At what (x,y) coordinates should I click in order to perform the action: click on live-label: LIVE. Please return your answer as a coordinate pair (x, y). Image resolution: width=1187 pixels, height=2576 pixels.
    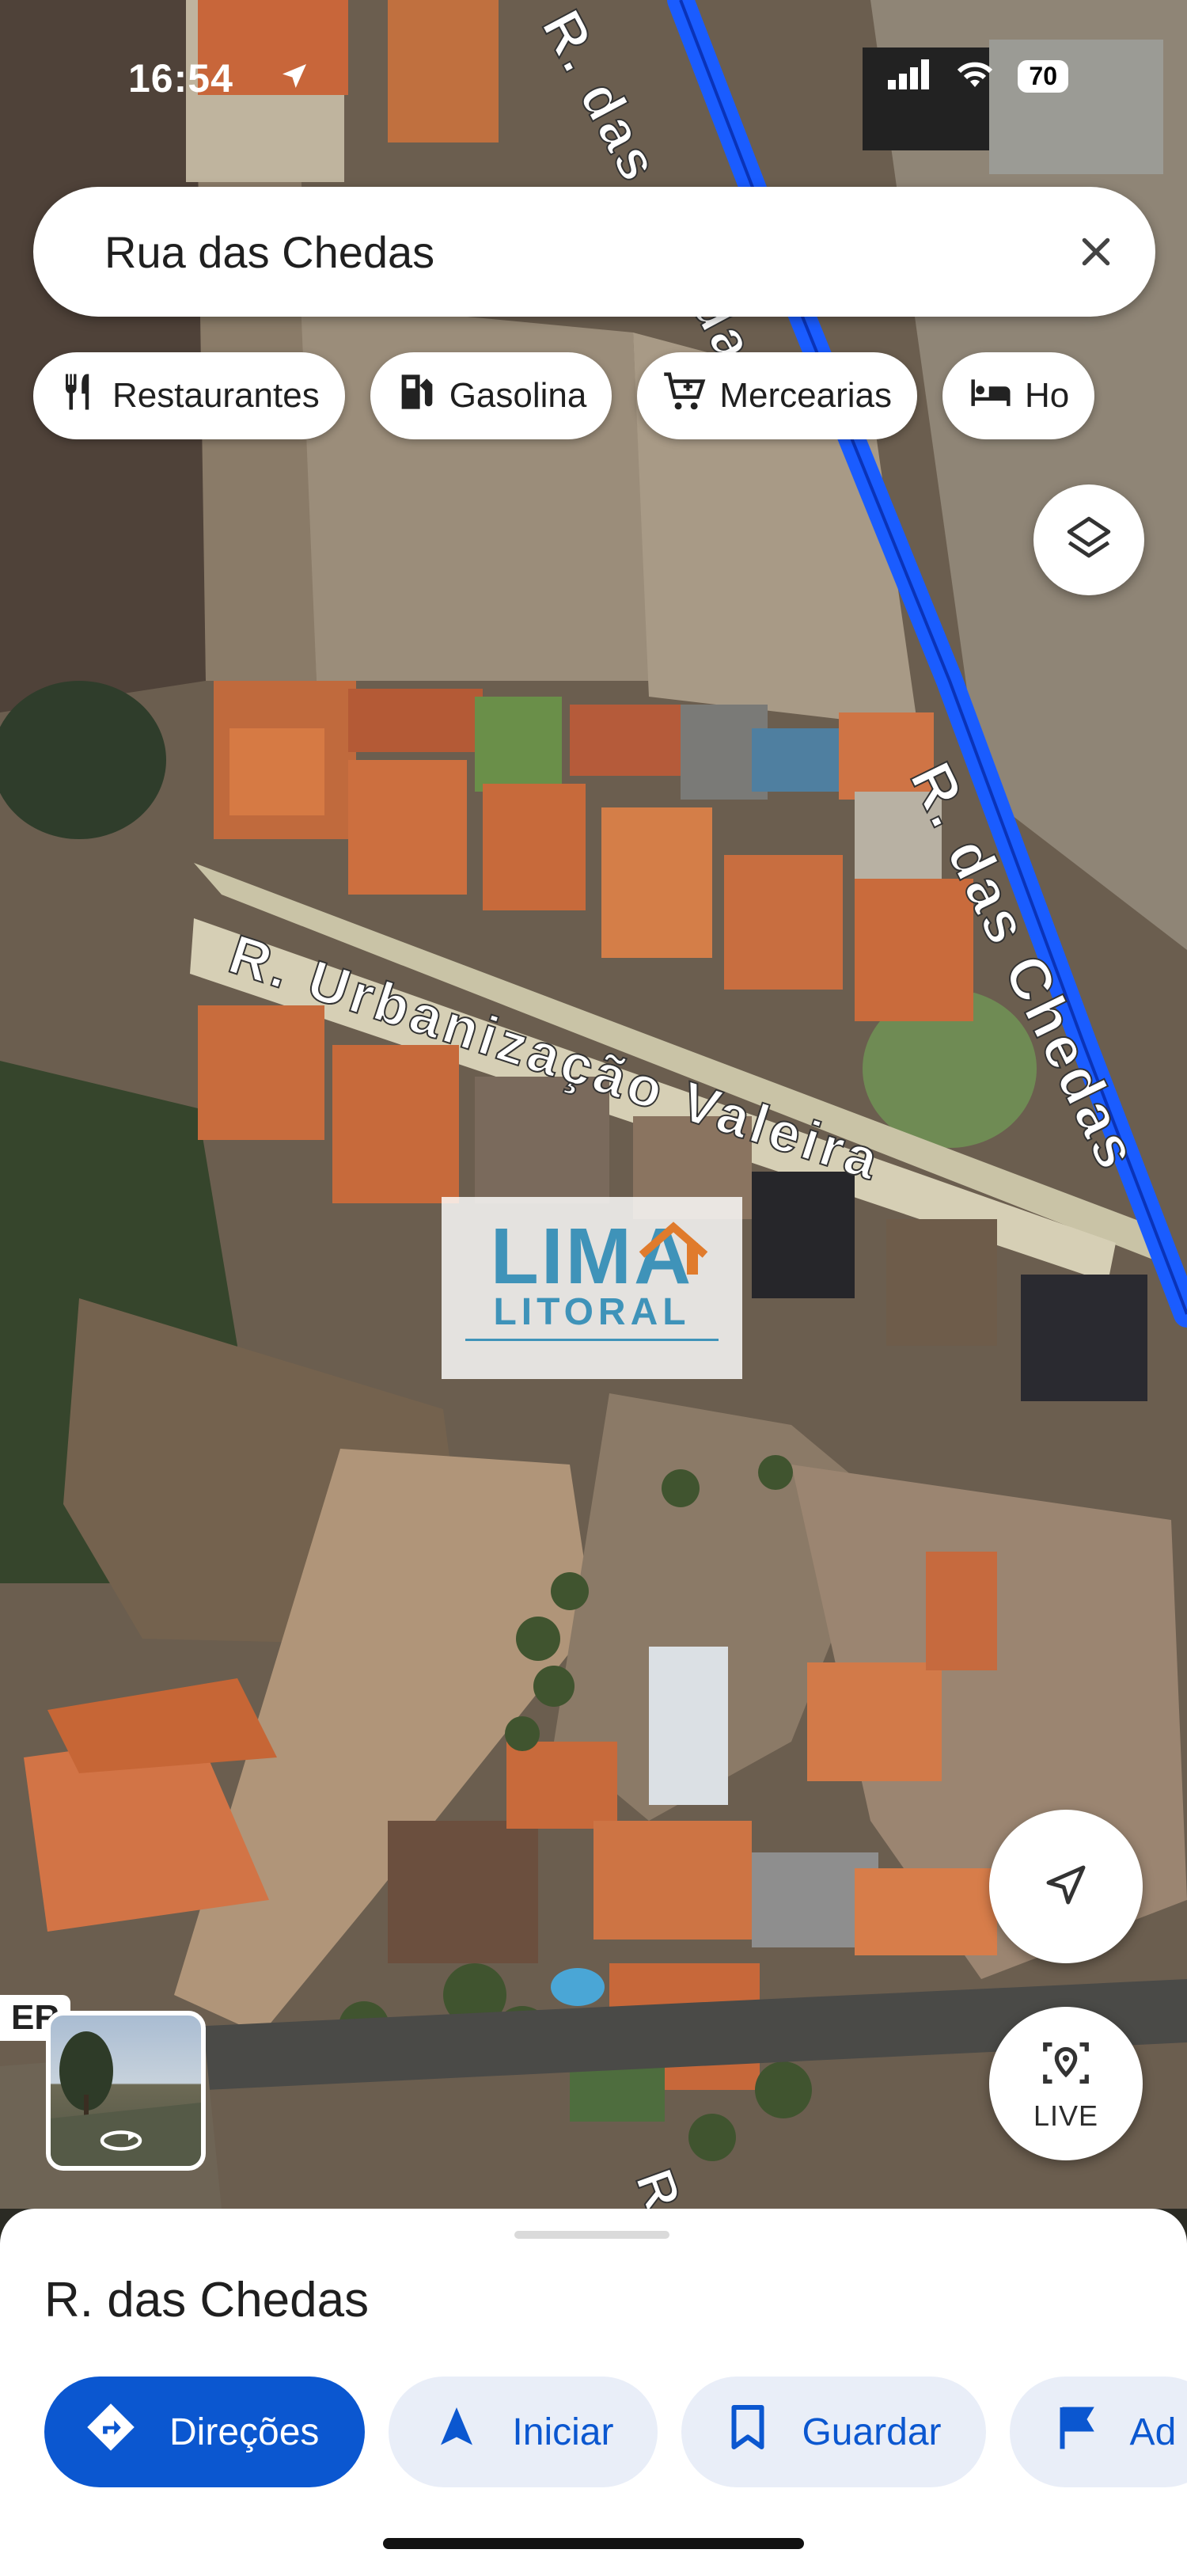
    Looking at the image, I should click on (1066, 2115).